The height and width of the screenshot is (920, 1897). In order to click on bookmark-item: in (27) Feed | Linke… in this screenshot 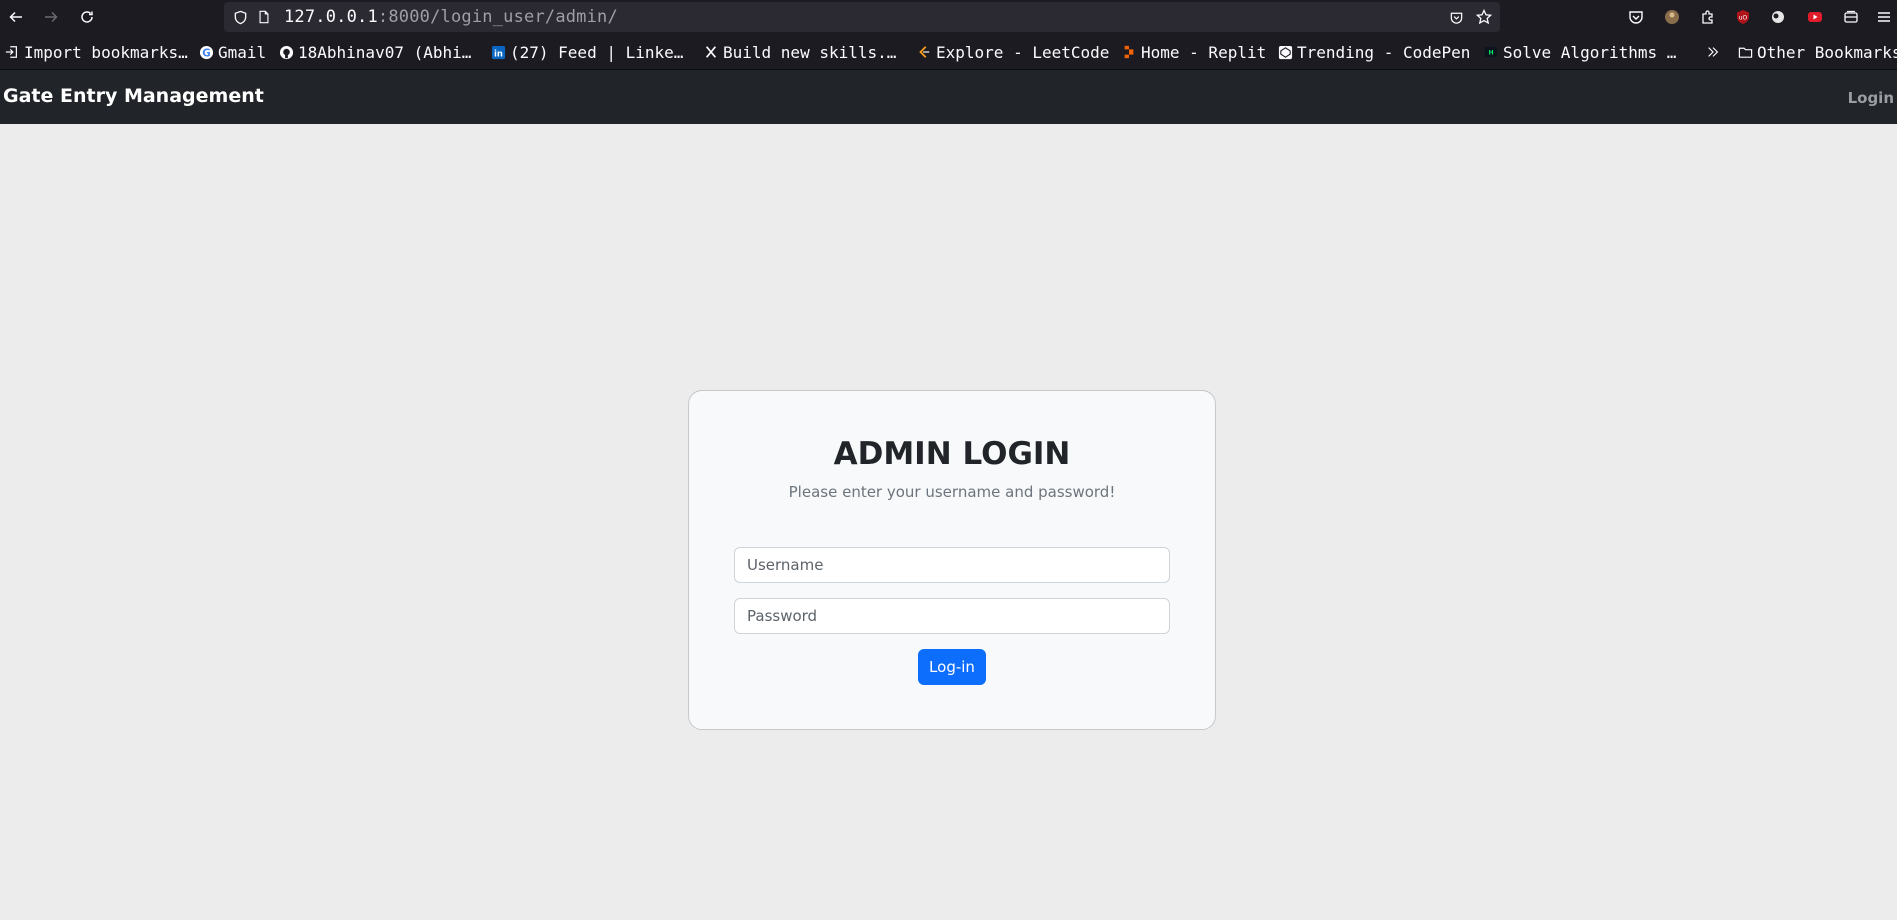, I will do `click(586, 52)`.